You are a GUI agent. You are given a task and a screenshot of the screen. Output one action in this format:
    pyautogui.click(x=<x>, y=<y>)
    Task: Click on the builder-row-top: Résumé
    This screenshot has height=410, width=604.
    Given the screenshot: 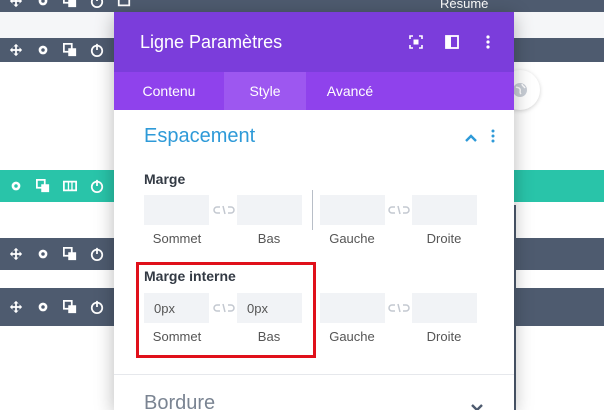 What is the action you would take?
    pyautogui.click(x=302, y=6)
    